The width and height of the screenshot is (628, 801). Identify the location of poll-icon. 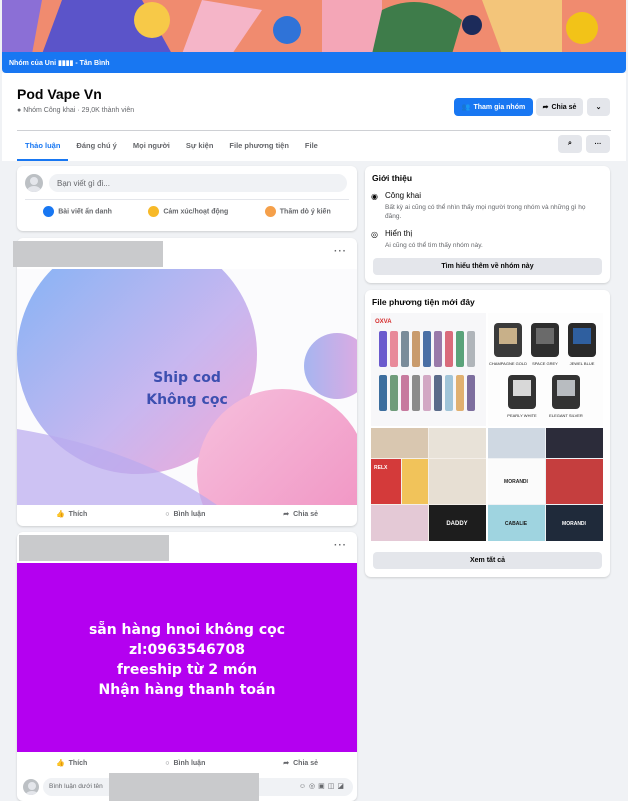
(270, 211).